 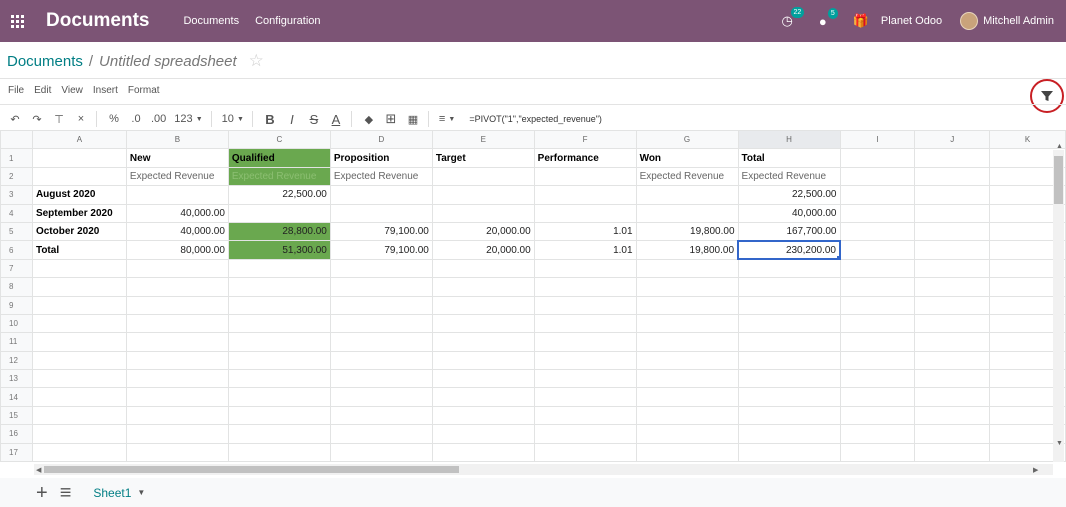 What do you see at coordinates (585, 213) in the screenshot?
I see `cell-f4` at bounding box center [585, 213].